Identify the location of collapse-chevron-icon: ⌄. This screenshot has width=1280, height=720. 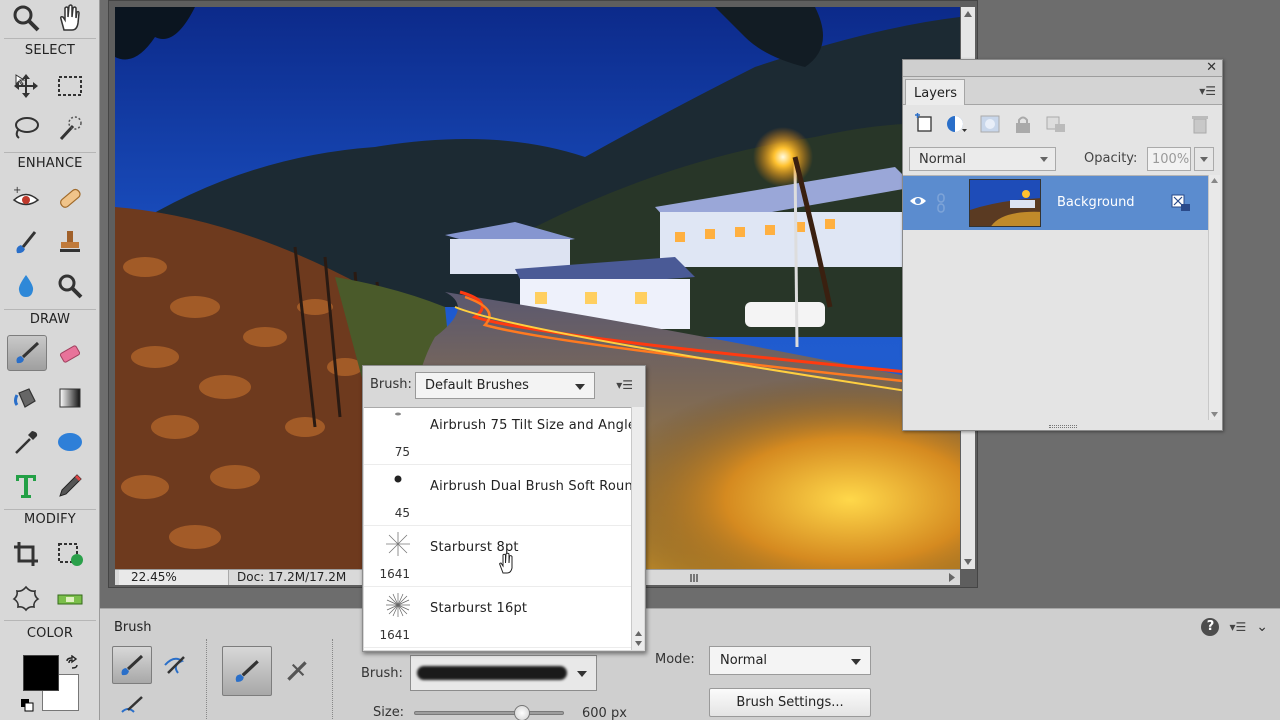
(1262, 627).